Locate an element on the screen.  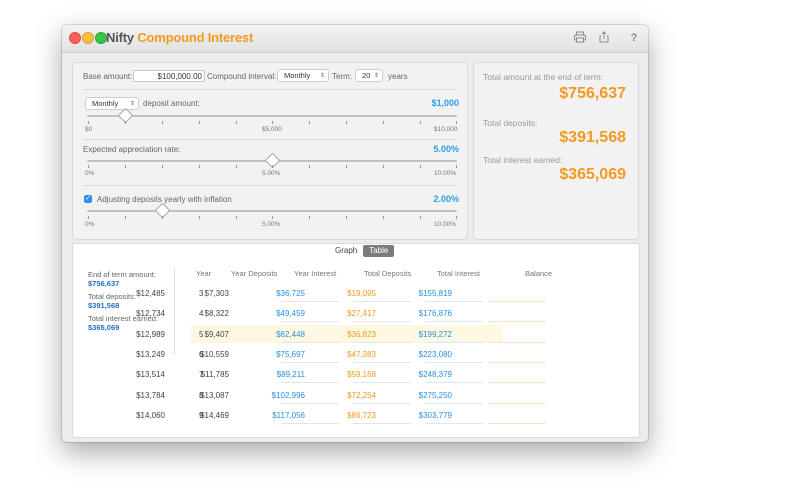
cell-balance: $303,779 is located at coordinates (435, 415).